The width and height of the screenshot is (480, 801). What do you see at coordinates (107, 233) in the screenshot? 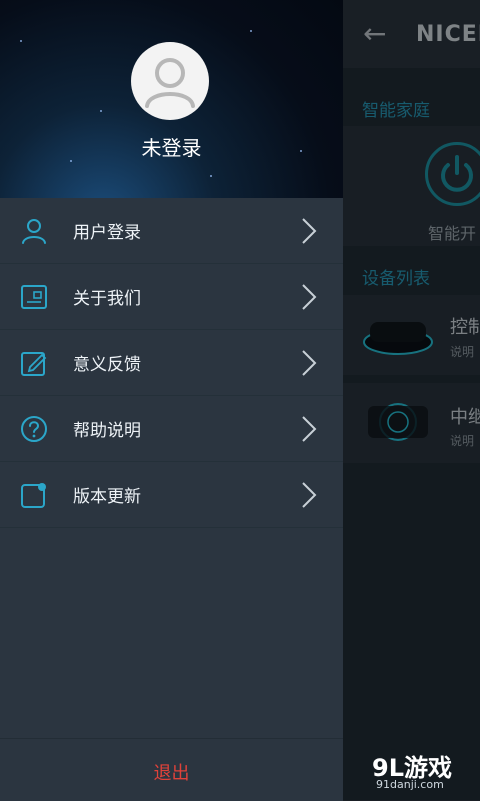
I see `menu-label: 用户登录` at bounding box center [107, 233].